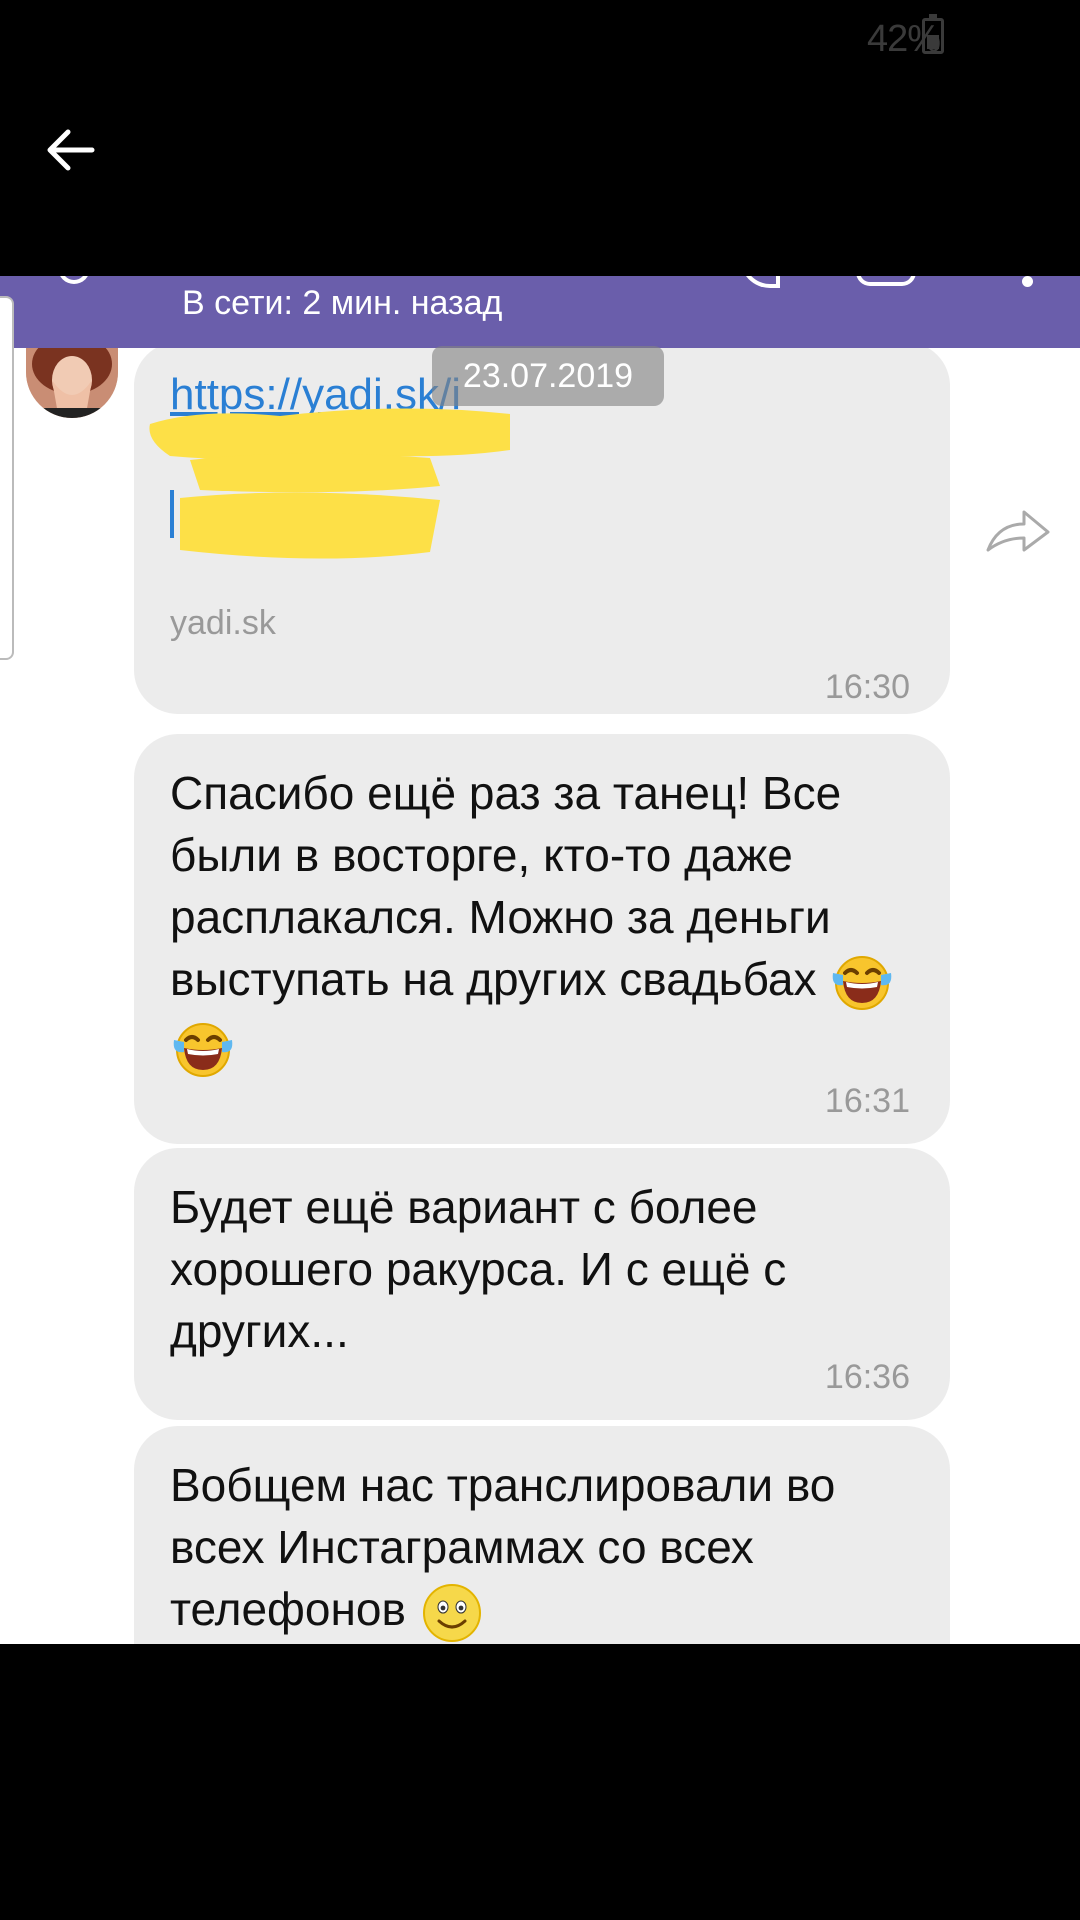  I want to click on back-button, so click(70, 150).